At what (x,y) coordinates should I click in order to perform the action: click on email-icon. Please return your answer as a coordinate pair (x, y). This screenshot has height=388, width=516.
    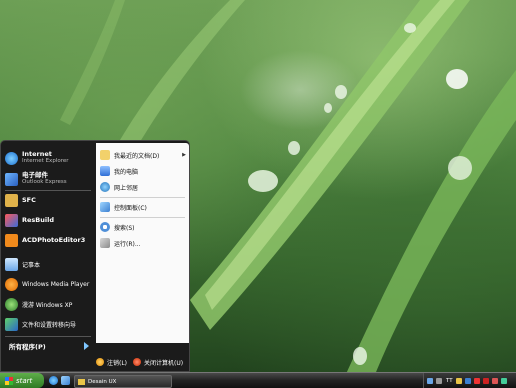
    Looking at the image, I should click on (11, 179).